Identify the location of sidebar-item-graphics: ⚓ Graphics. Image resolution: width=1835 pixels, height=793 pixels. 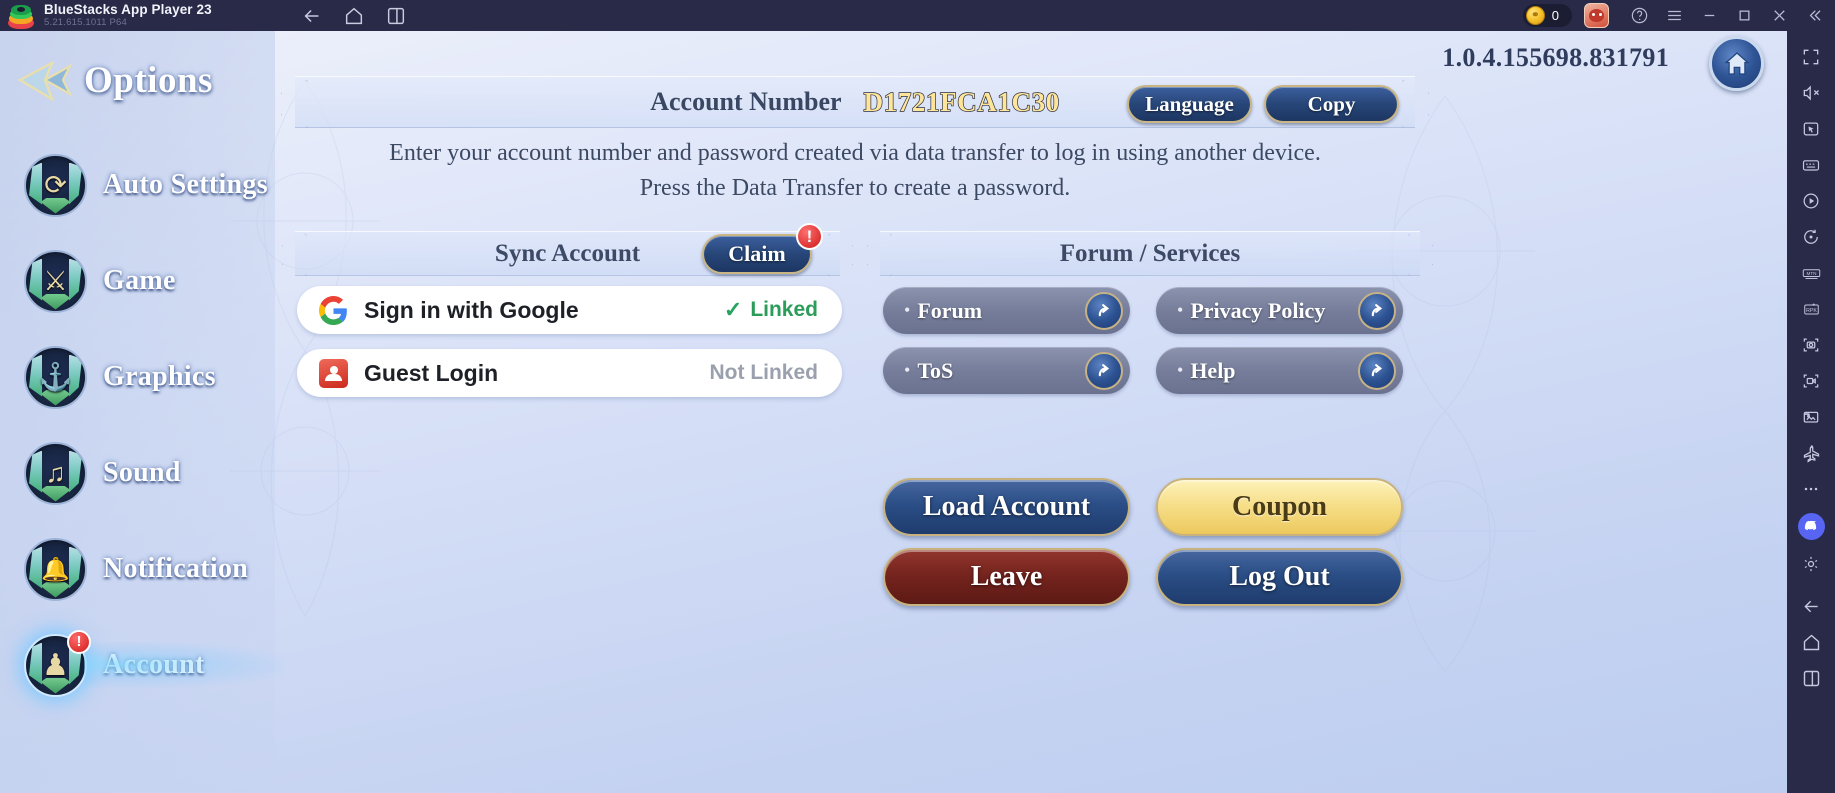
(137, 377).